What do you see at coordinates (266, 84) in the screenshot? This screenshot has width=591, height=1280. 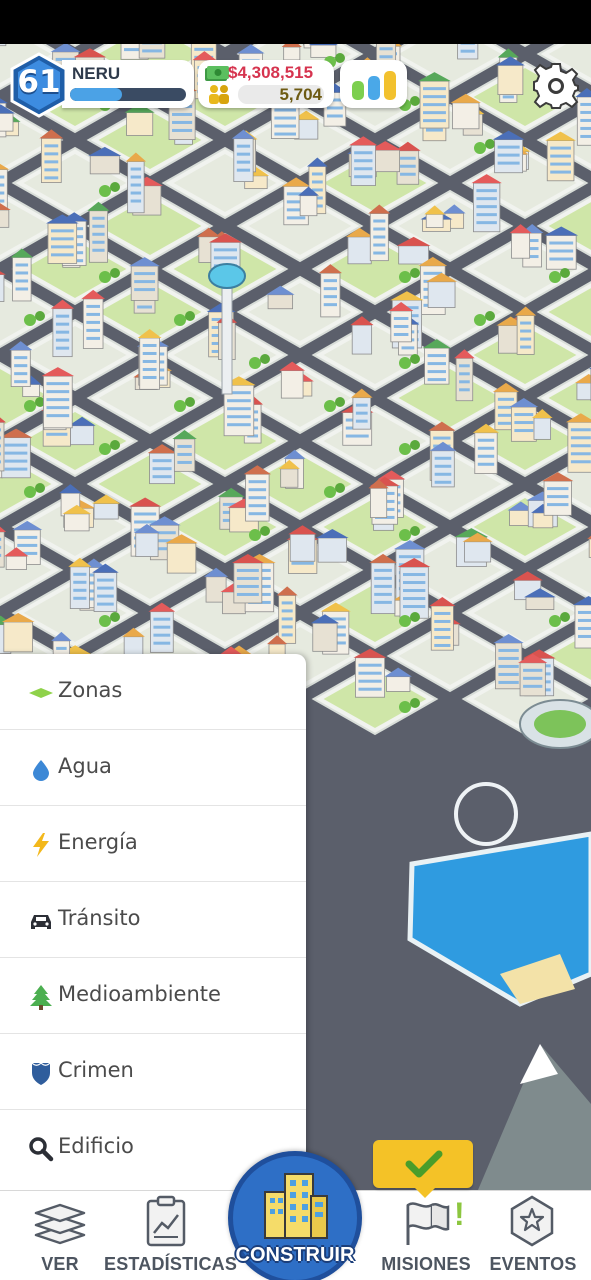 I see `money-panel: $4,308,515 5,704` at bounding box center [266, 84].